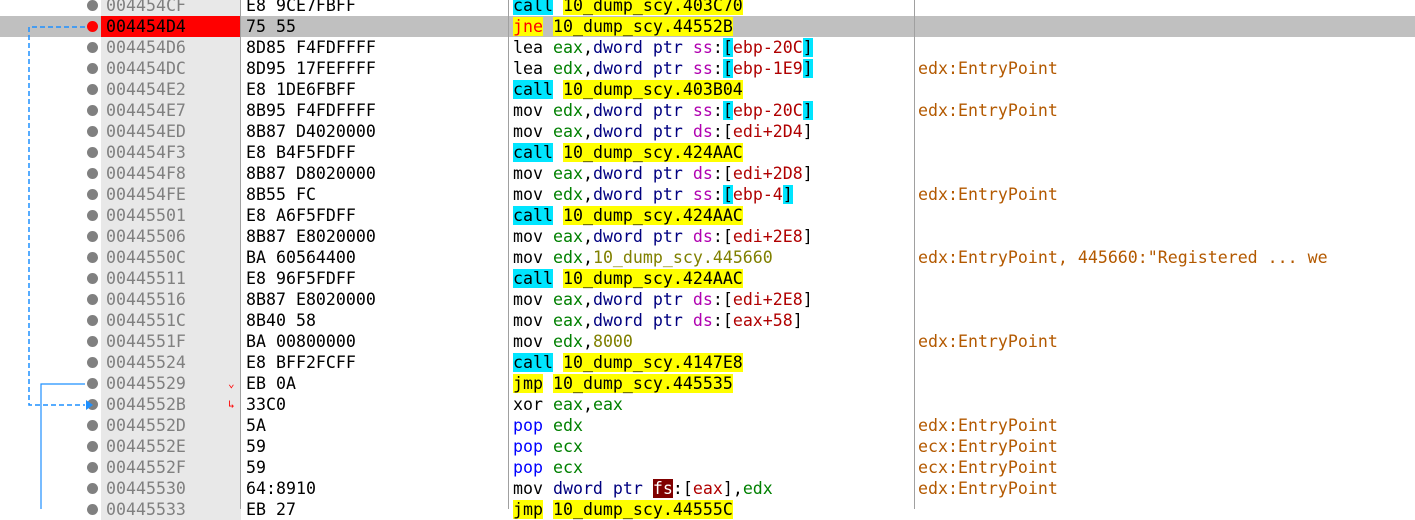  What do you see at coordinates (573, 341) in the screenshot?
I see `instruction-cell: mov edx,8000` at bounding box center [573, 341].